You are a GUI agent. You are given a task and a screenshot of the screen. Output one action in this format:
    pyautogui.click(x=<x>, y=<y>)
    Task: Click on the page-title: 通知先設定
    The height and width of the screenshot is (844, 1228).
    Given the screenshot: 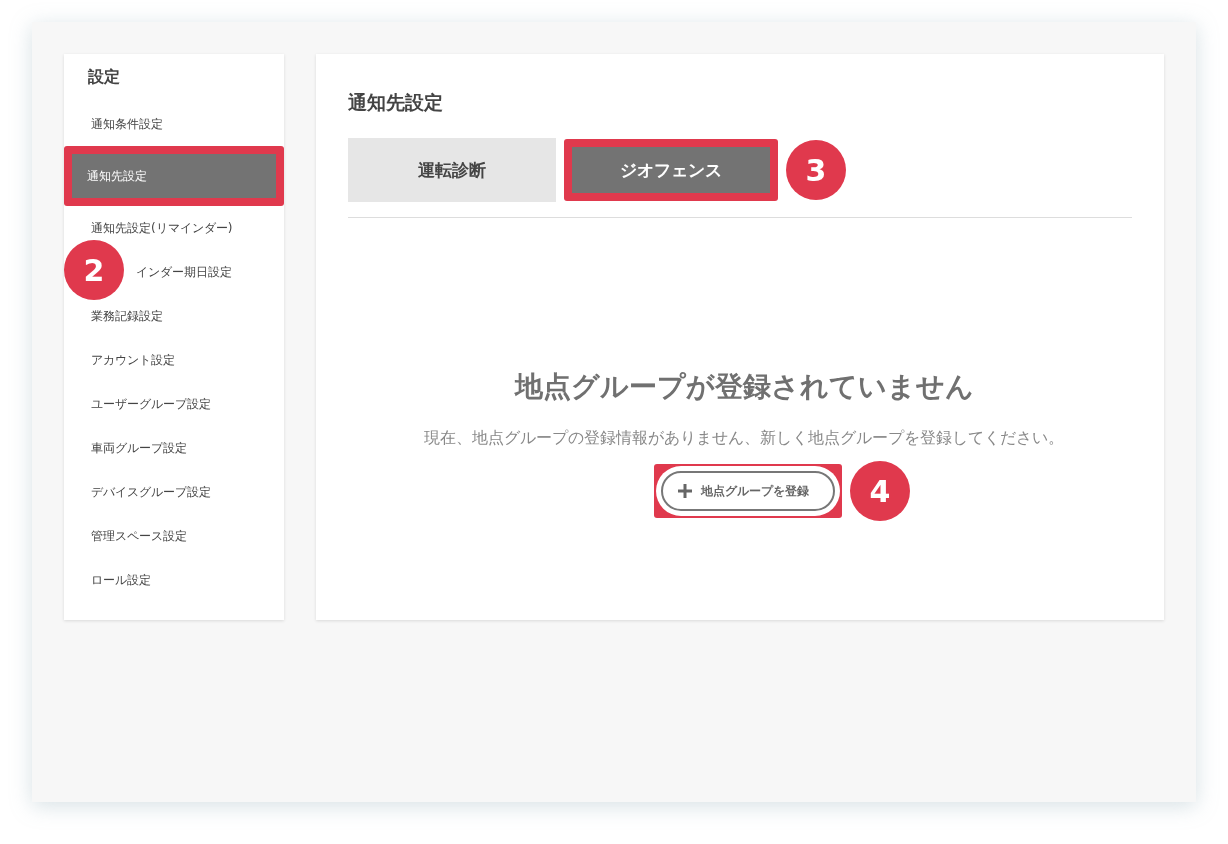 What is the action you would take?
    pyautogui.click(x=396, y=102)
    